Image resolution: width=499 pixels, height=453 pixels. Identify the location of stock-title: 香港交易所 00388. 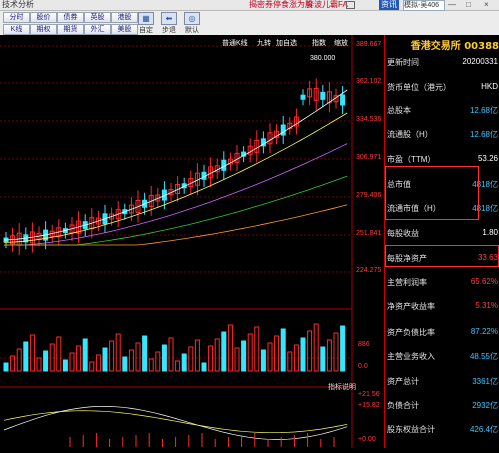
(454, 46).